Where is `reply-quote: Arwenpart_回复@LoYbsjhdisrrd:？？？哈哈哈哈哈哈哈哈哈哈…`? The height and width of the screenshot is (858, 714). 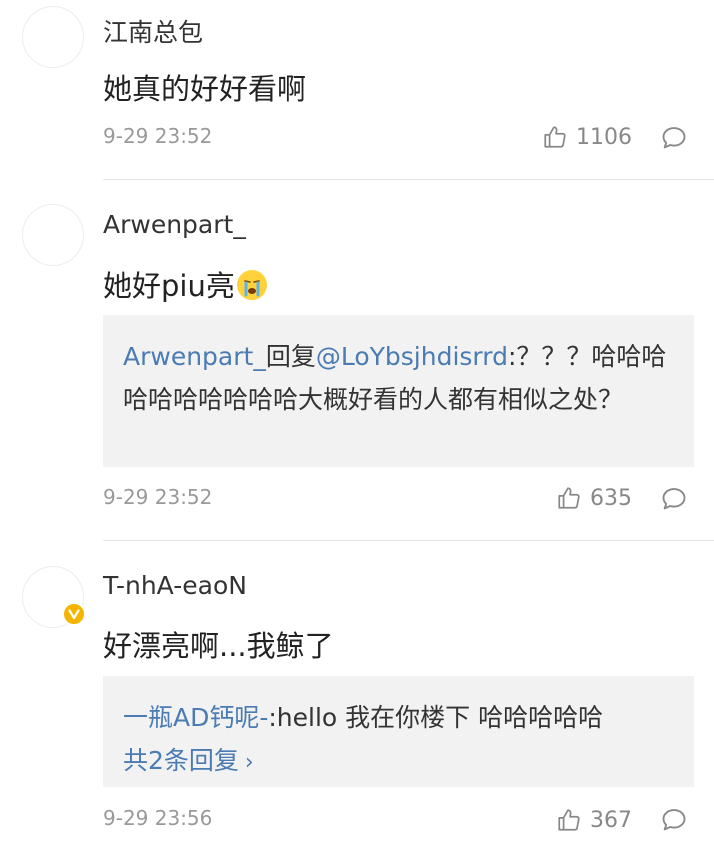
reply-quote: Arwenpart_回复@LoYbsjhdisrrd:？？？哈哈哈哈哈哈哈哈哈哈… is located at coordinates (398, 391).